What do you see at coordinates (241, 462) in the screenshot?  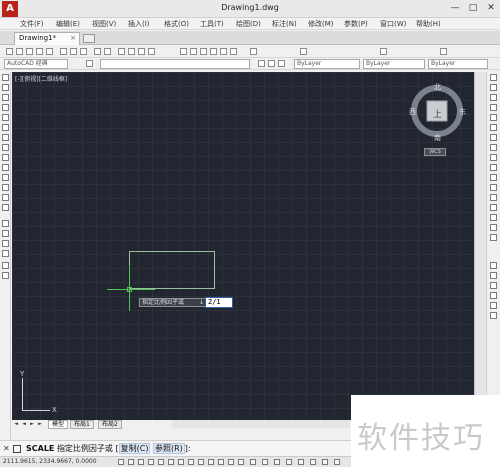 I see `selection-cycling-icon` at bounding box center [241, 462].